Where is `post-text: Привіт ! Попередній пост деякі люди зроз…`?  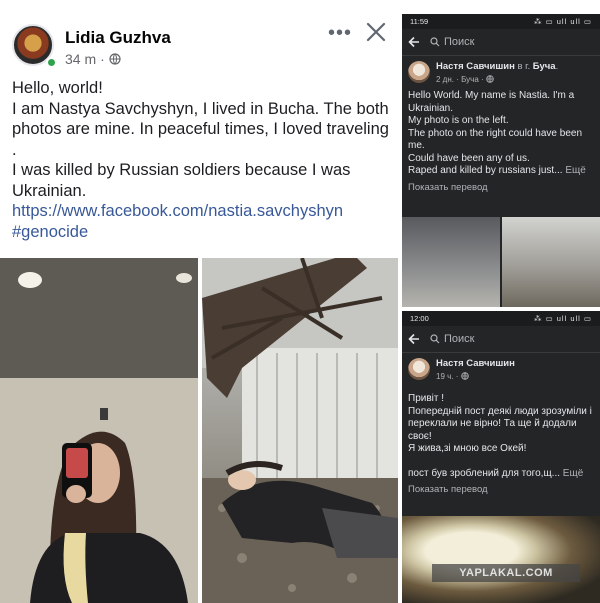
post-text: Привіт ! Попередній пост деякі люди зроз… is located at coordinates (501, 436).